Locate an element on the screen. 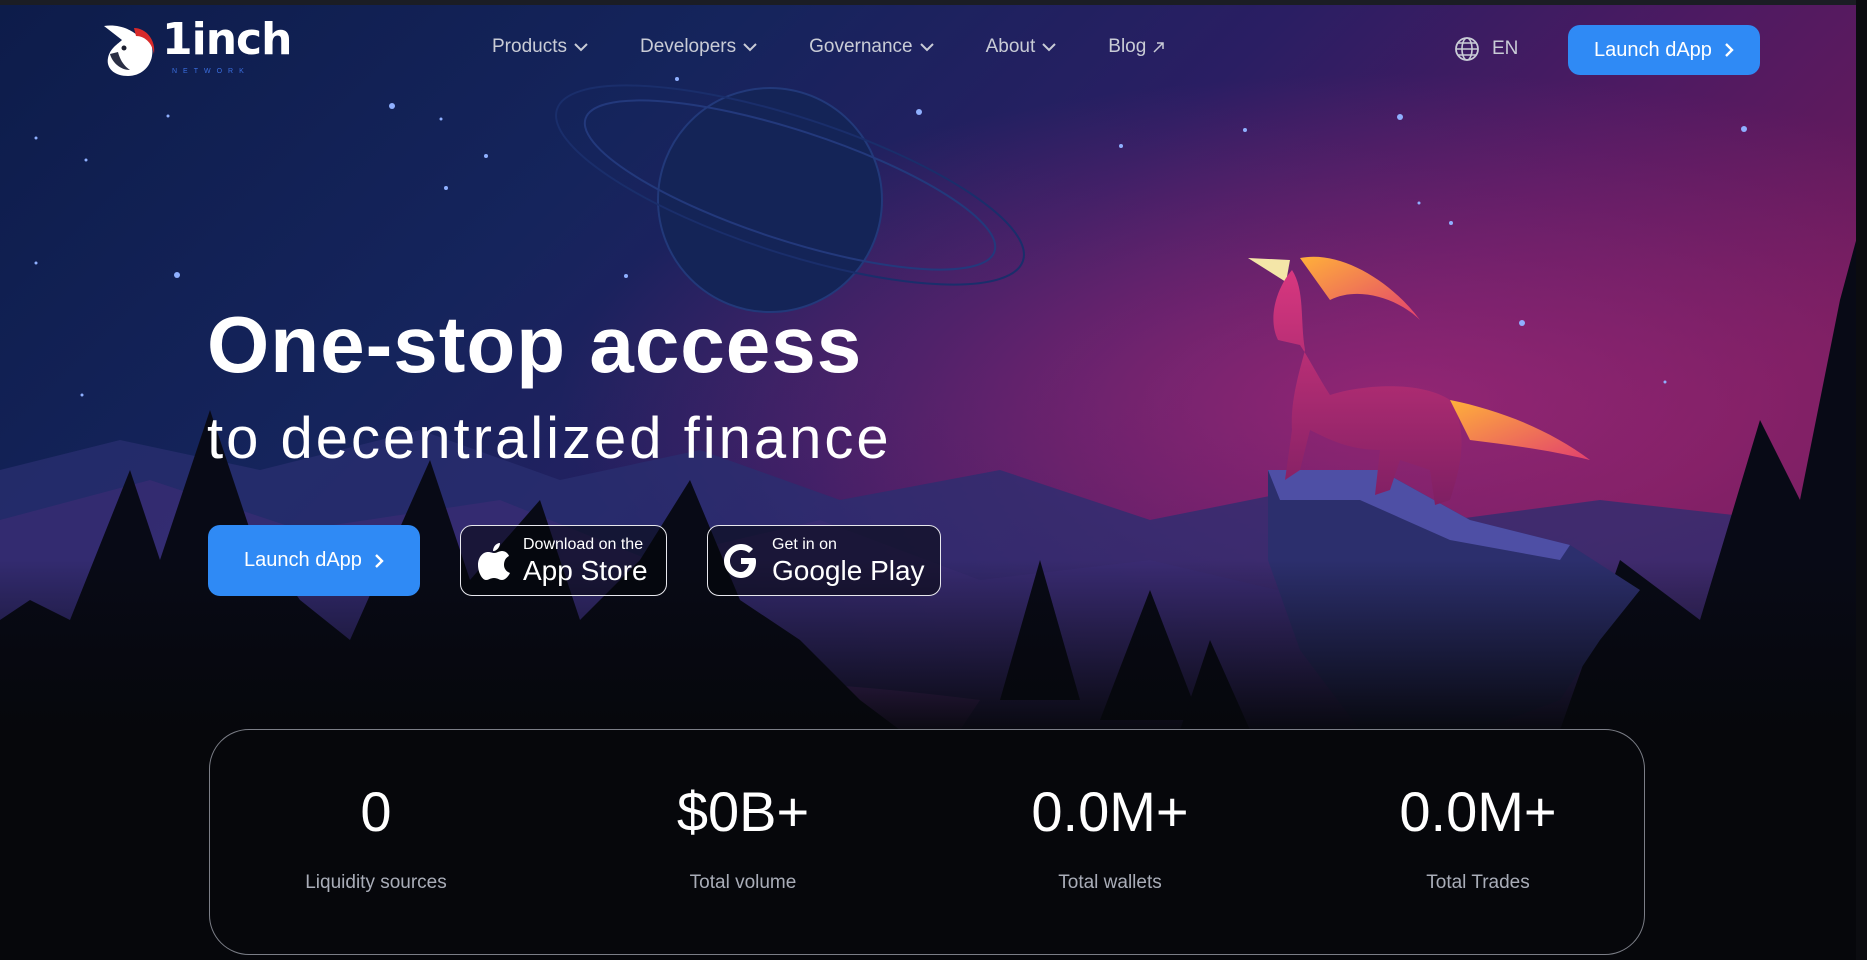 The image size is (1867, 960). hero-subheadline: to decentralized finance is located at coordinates (549, 438).